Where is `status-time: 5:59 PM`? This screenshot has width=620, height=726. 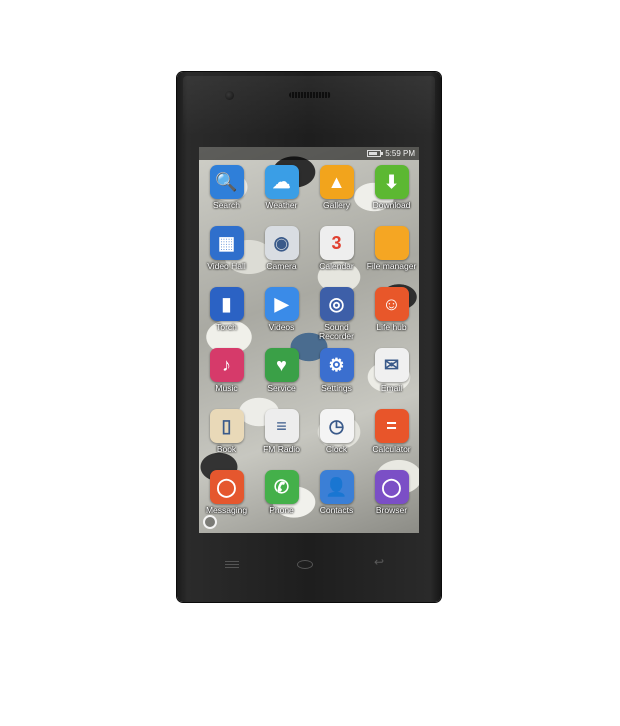
status-time: 5:59 PM is located at coordinates (400, 153).